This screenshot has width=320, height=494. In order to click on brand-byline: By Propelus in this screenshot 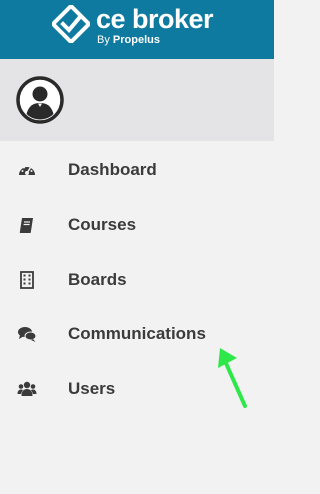, I will do `click(128, 40)`.